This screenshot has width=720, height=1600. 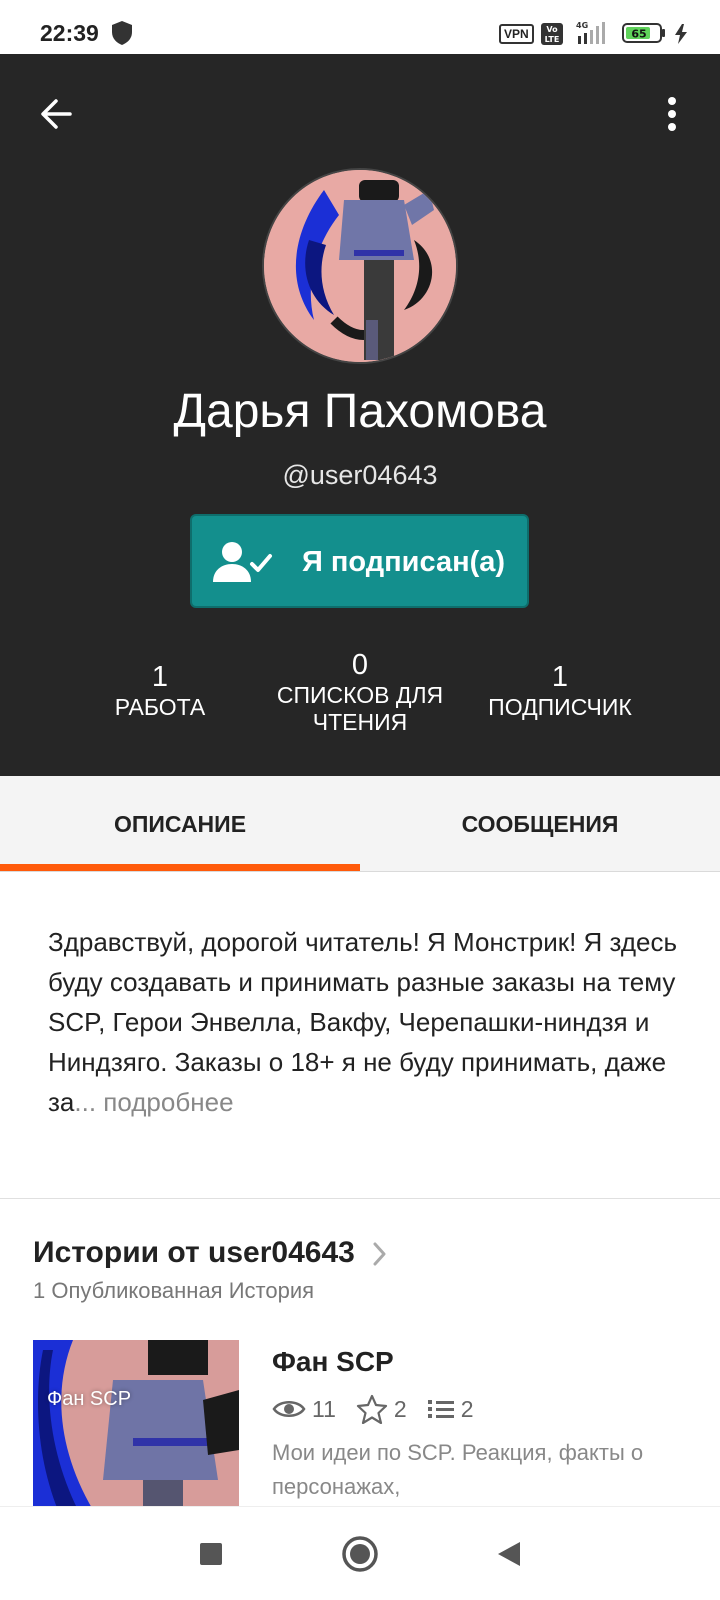 I want to click on stat-label: ПОДПИСЧИК, so click(x=560, y=707).